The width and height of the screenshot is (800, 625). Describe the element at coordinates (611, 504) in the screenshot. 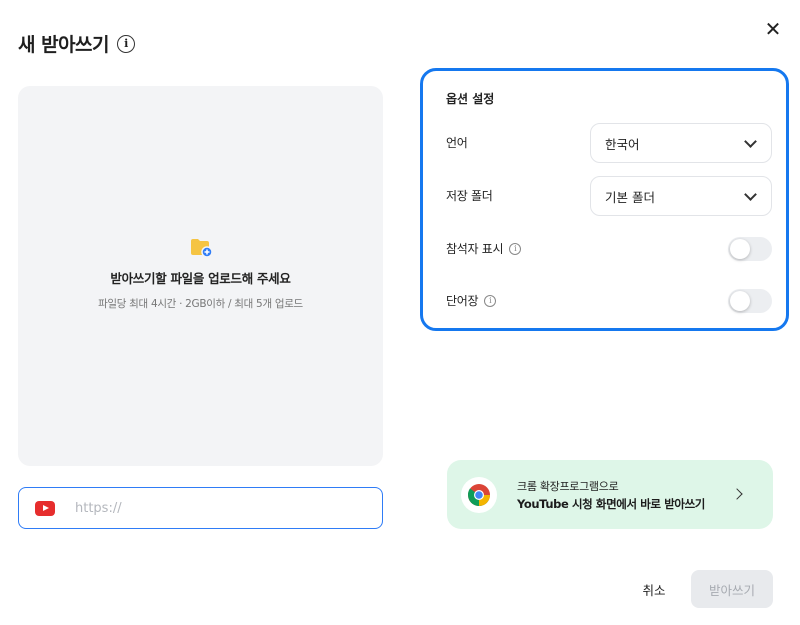

I see `promo-line-2: YouTube 시청 화면에서 바로 받아쓰기` at that location.